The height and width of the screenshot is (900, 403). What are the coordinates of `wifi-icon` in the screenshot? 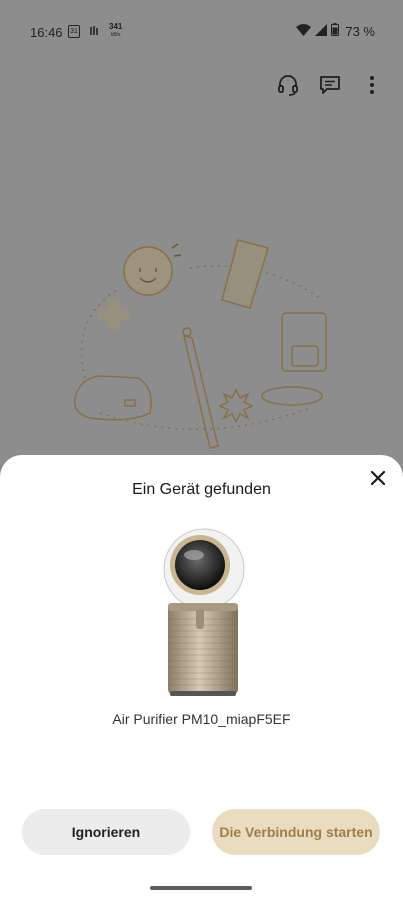 It's located at (304, 31).